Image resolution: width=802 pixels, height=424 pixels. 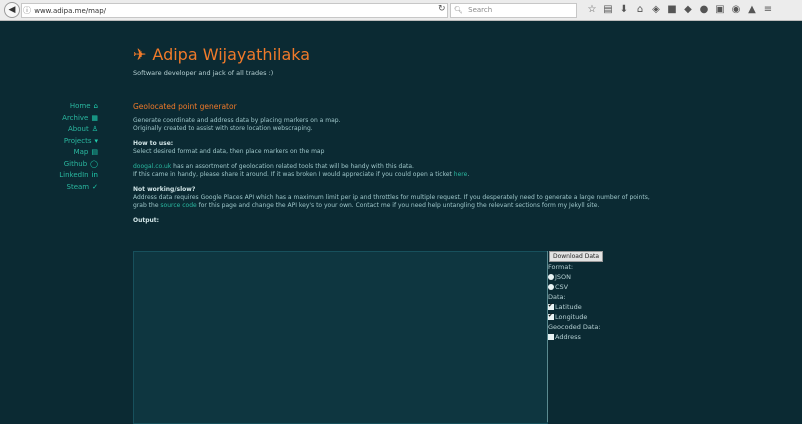 I want to click on reload-icon: ↻, so click(x=442, y=9).